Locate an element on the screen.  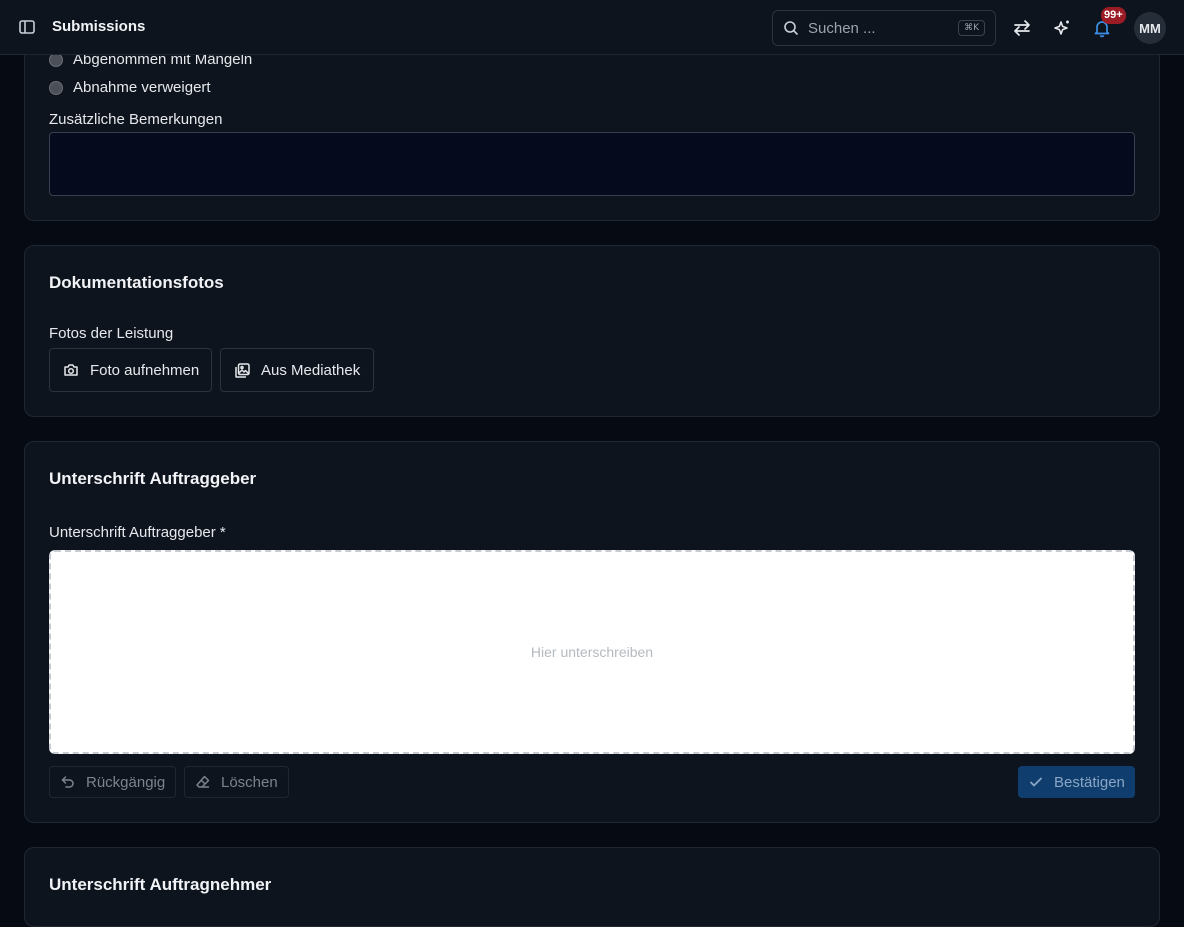
search-icon is located at coordinates (791, 30).